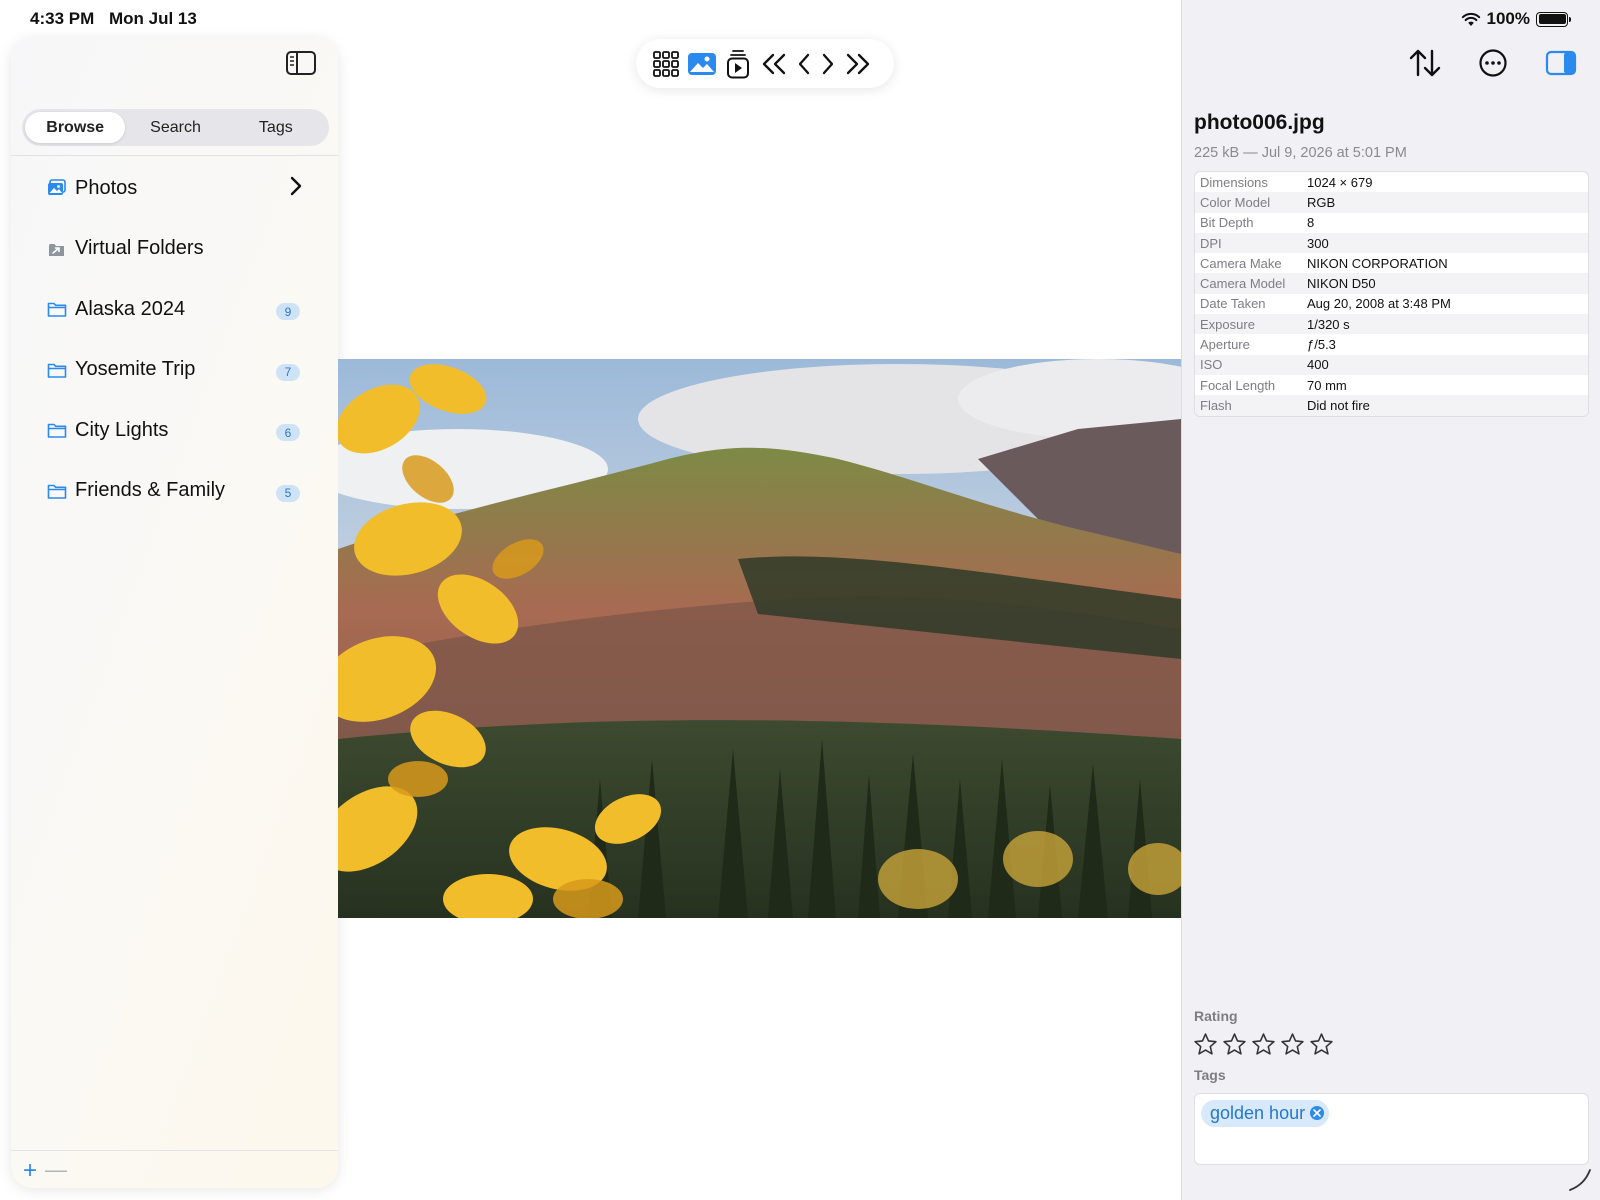 The height and width of the screenshot is (1200, 1600). Describe the element at coordinates (1391, 243) in the screenshot. I see `metadata-row: DPI 300` at that location.